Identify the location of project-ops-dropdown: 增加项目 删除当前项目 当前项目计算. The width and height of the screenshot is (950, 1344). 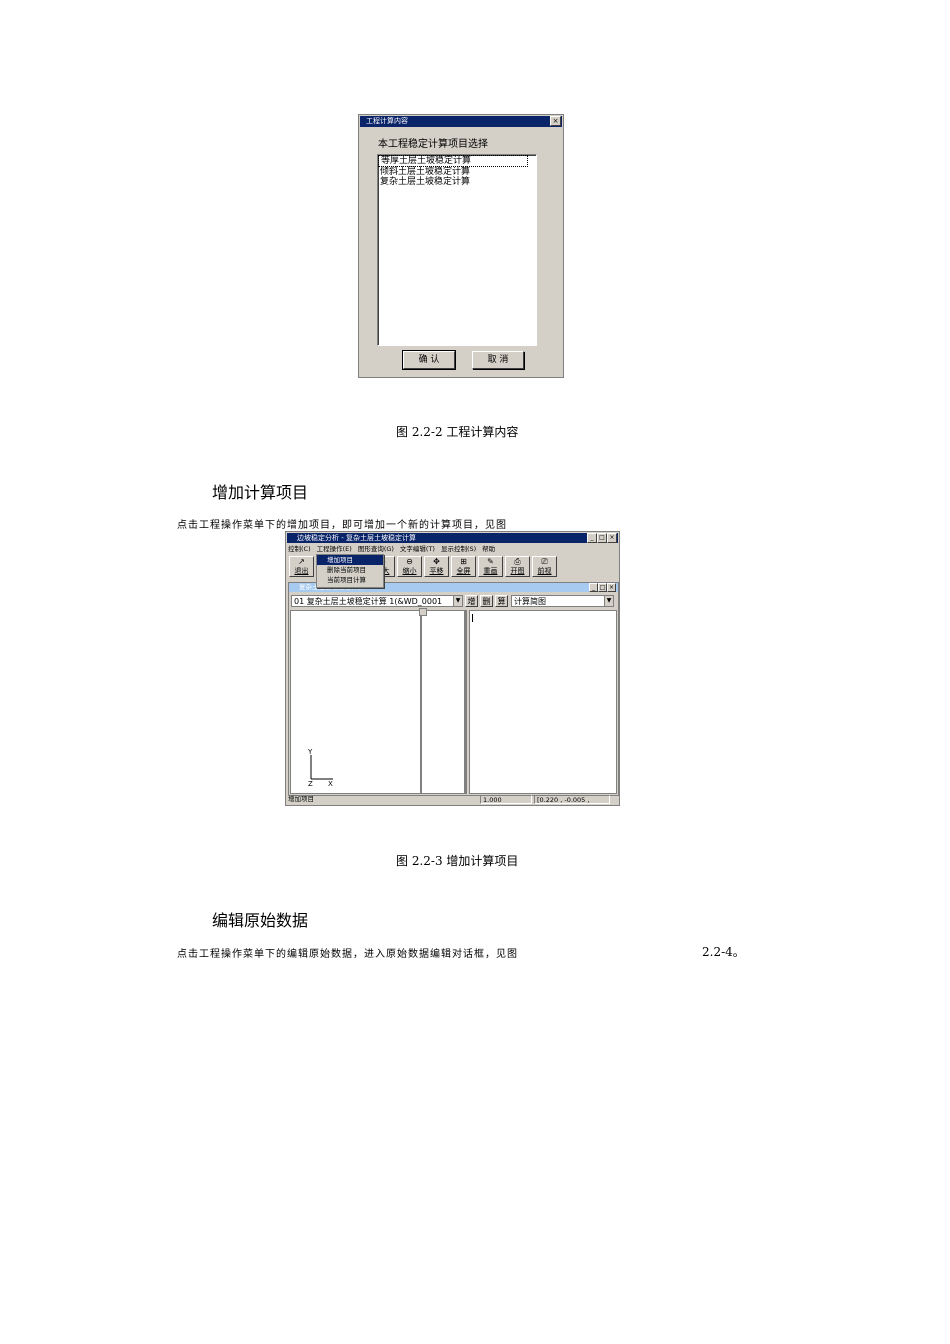
(350, 571).